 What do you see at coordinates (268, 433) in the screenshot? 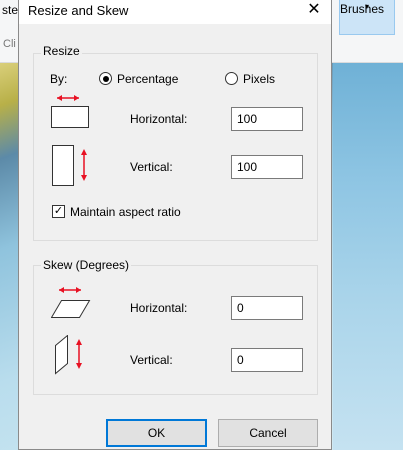
I see `cancel-button: Cancel` at bounding box center [268, 433].